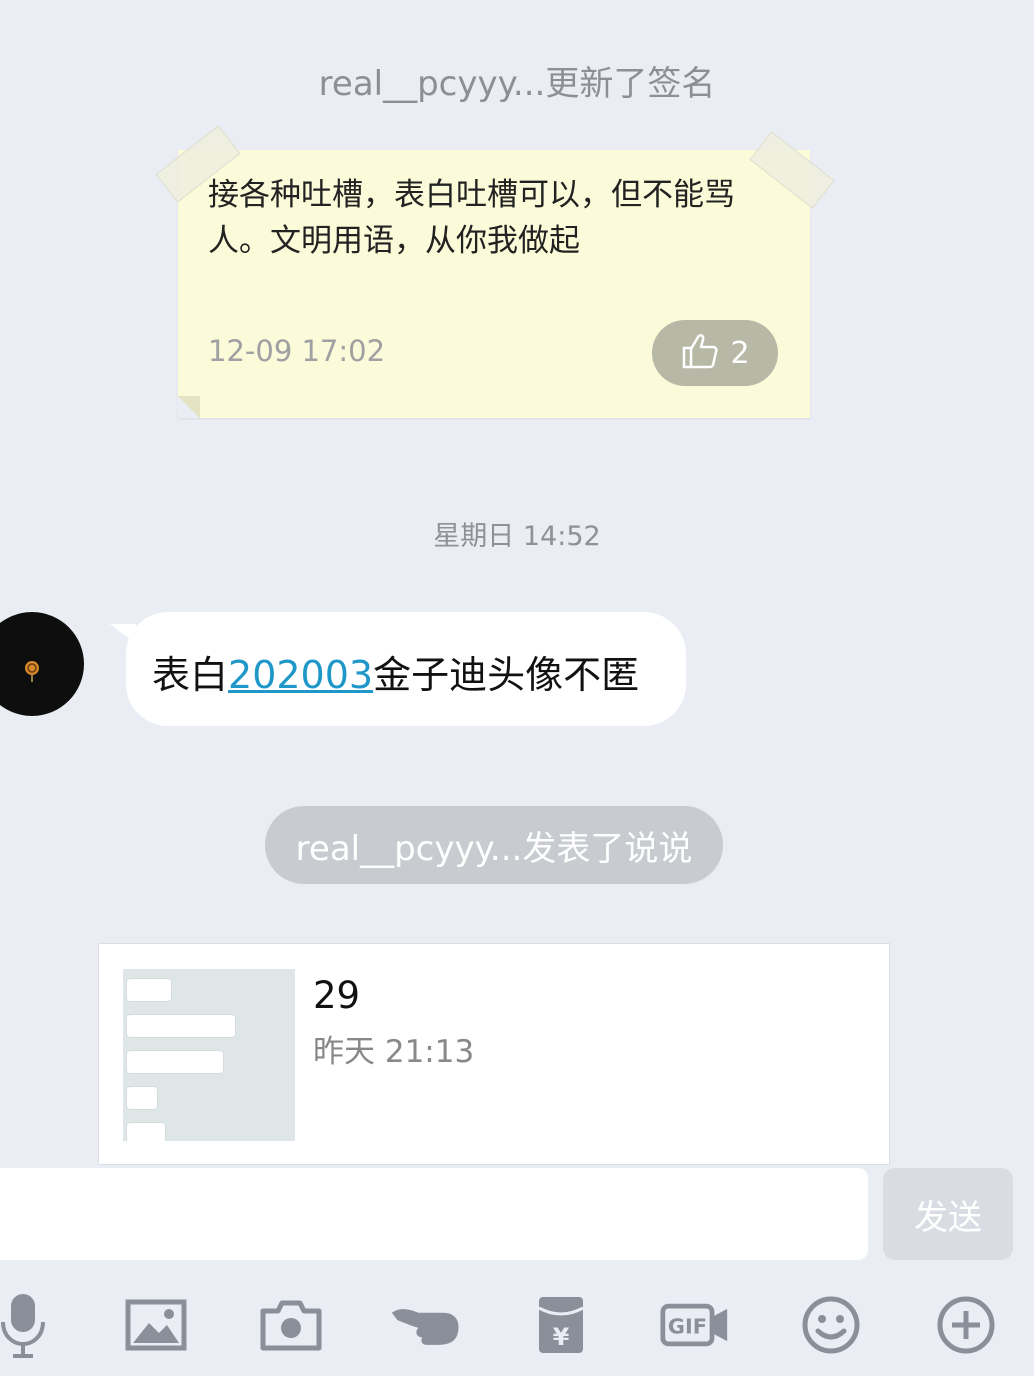  Describe the element at coordinates (517, 536) in the screenshot. I see `chat-timestamp: 星期日 14:52` at that location.